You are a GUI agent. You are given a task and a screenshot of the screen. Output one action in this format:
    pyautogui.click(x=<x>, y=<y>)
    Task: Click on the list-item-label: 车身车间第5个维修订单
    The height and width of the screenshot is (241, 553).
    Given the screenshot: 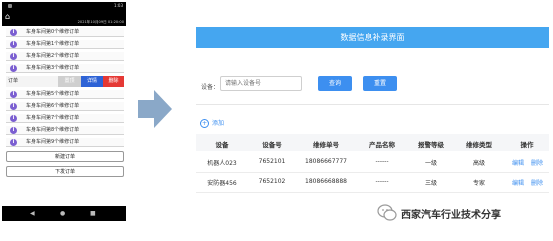 What is the action you would take?
    pyautogui.click(x=53, y=94)
    